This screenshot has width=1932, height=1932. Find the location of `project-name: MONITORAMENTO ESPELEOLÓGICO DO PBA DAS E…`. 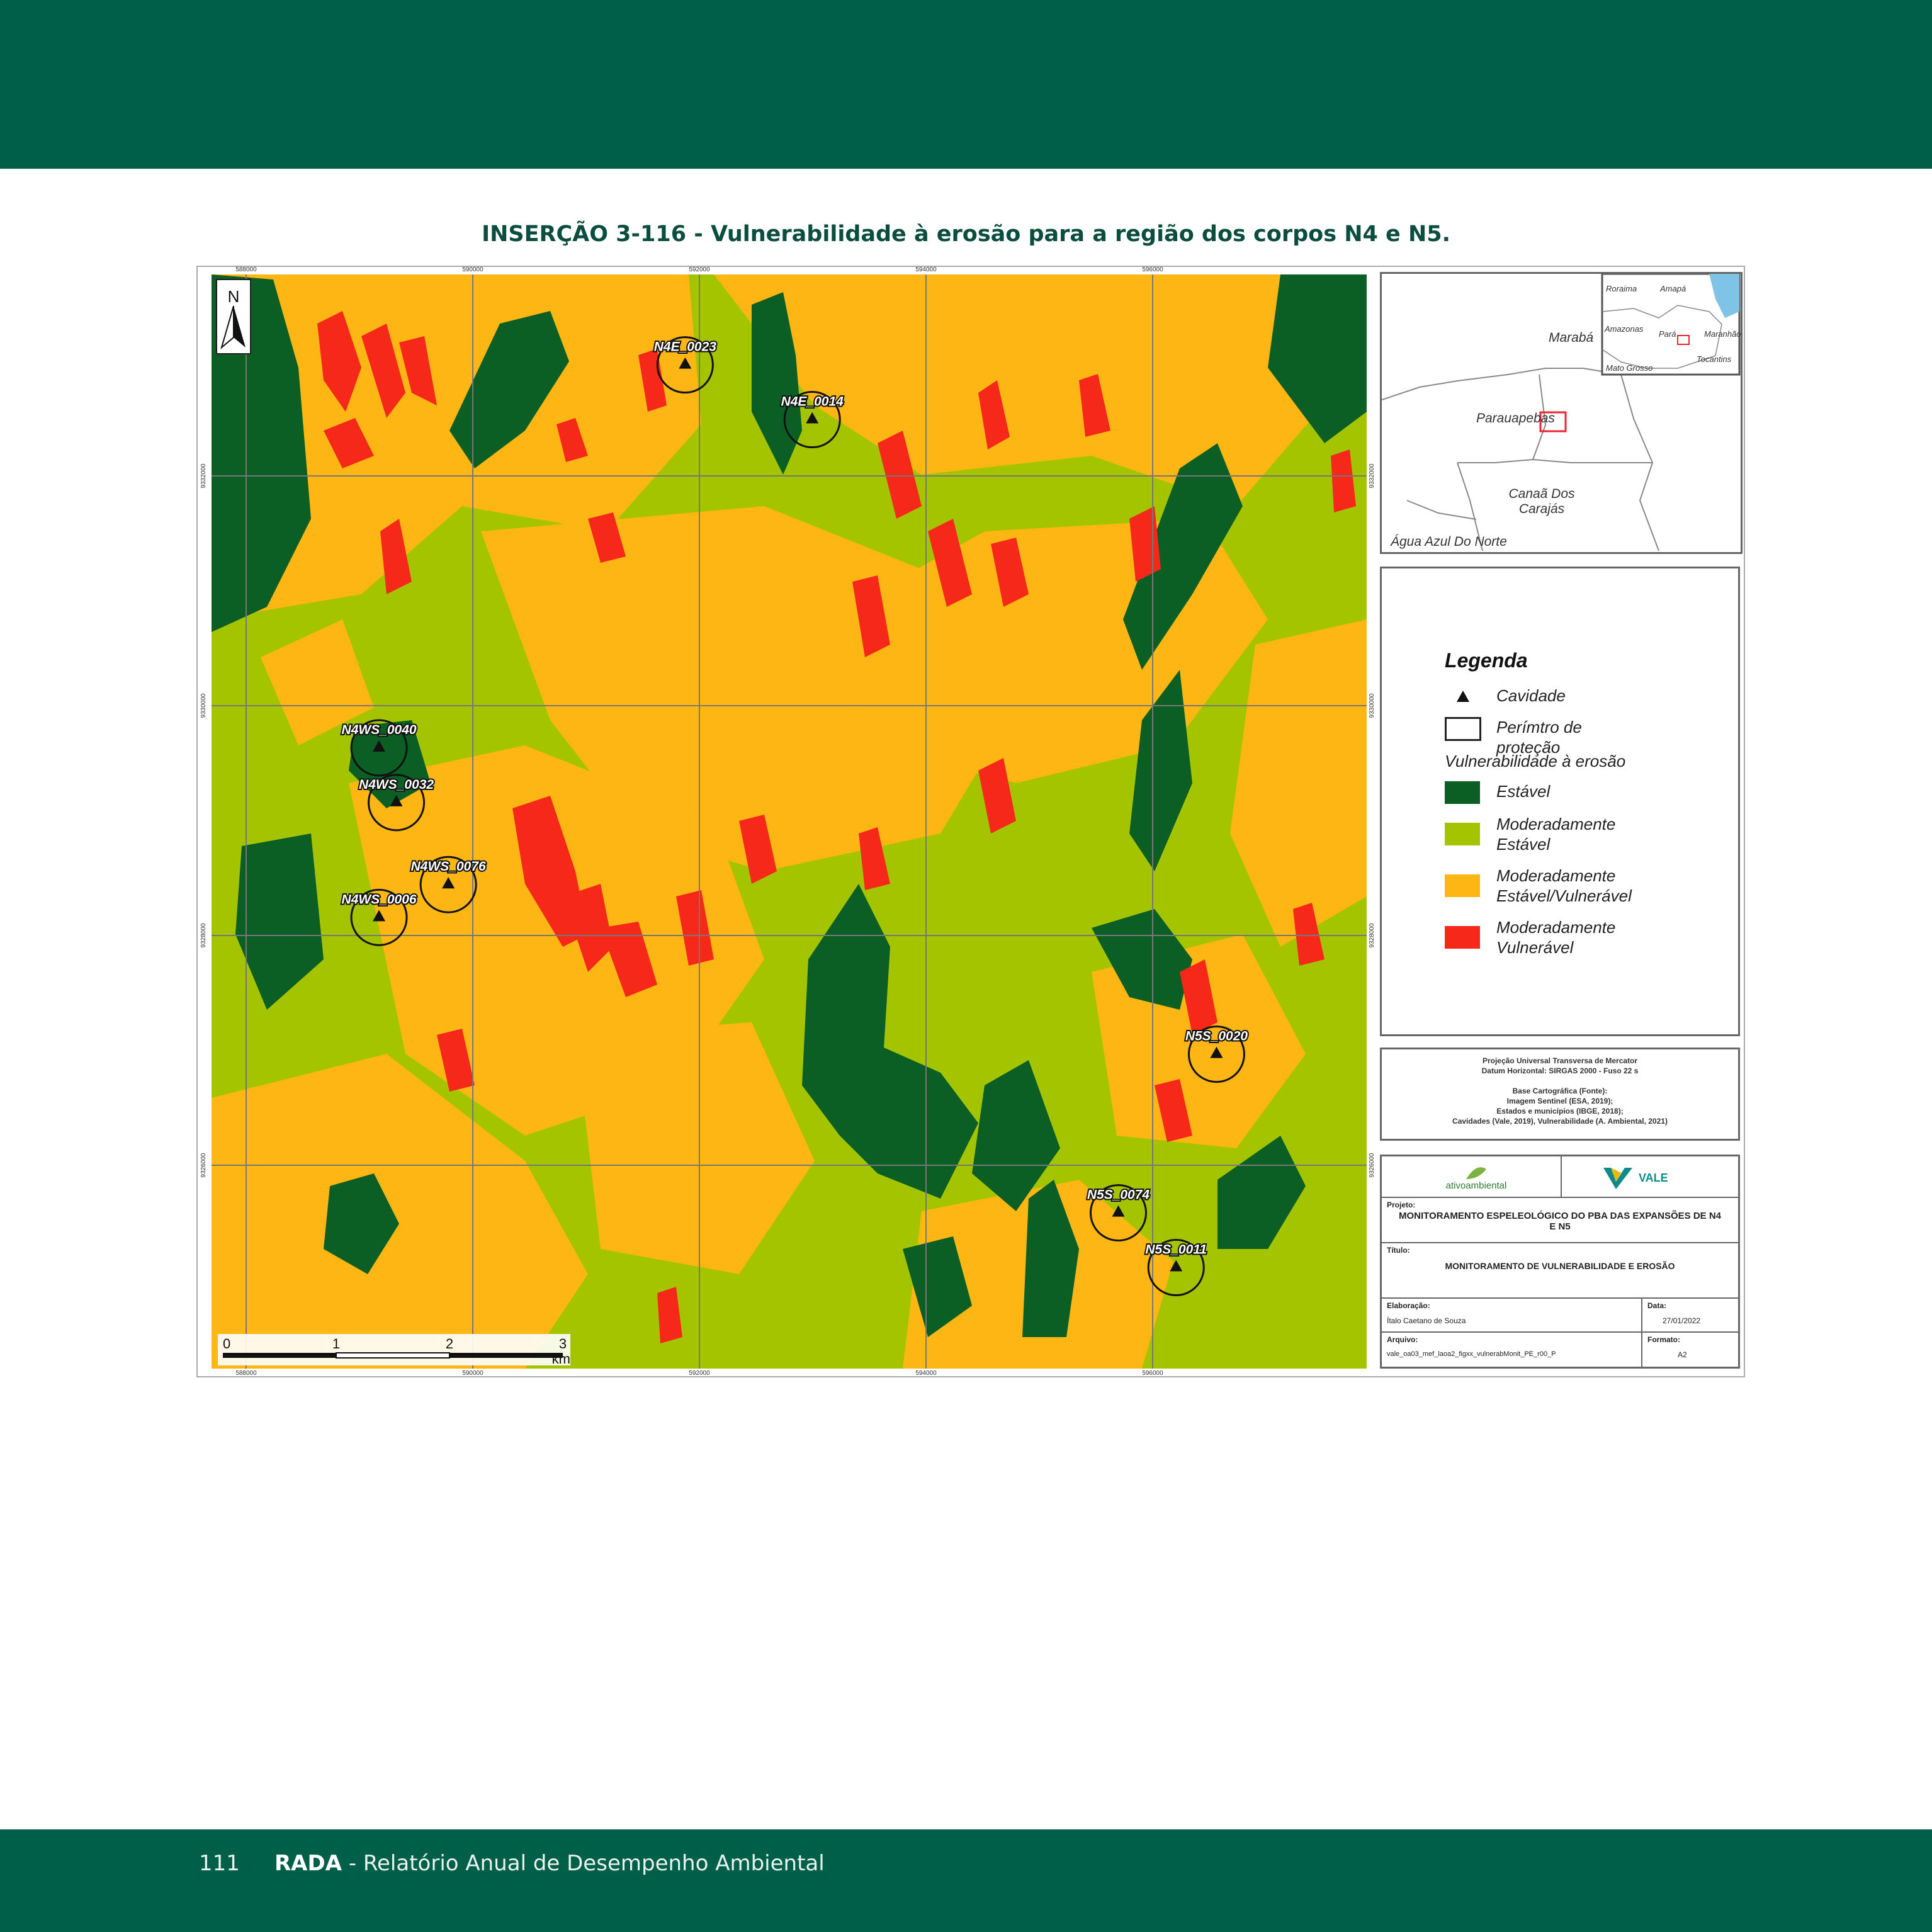

project-name: MONITORAMENTO ESPELEOLÓGICO DO PBA DAS E… is located at coordinates (1559, 1221).